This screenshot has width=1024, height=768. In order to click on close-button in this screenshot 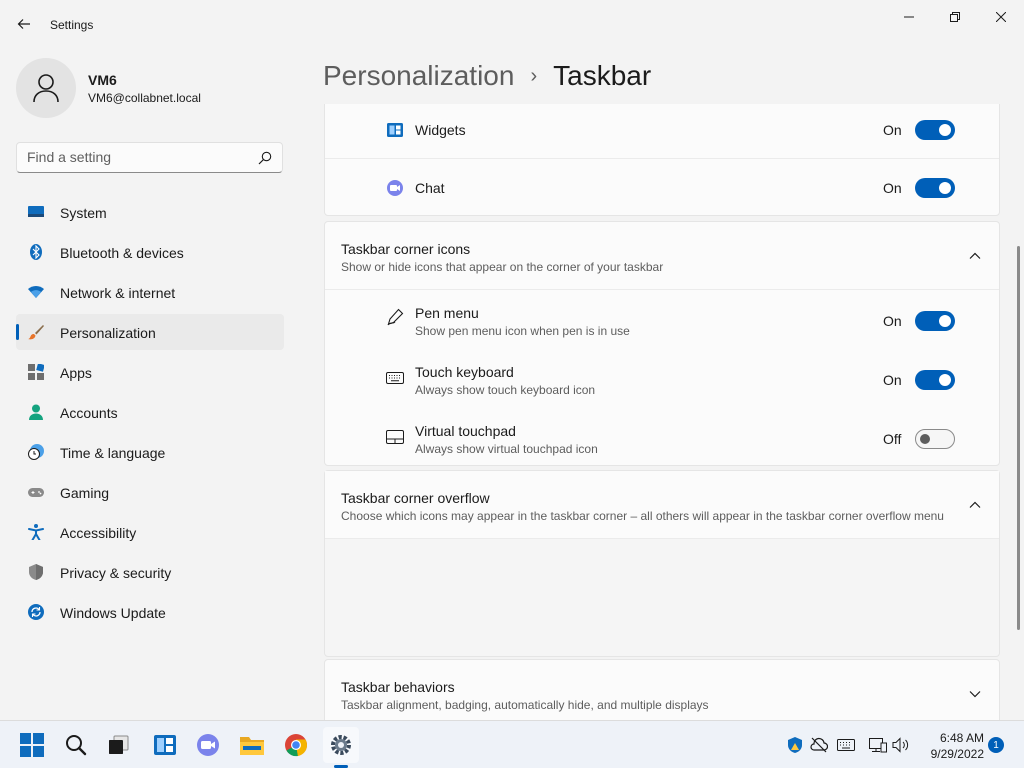, I will do `click(1001, 17)`.